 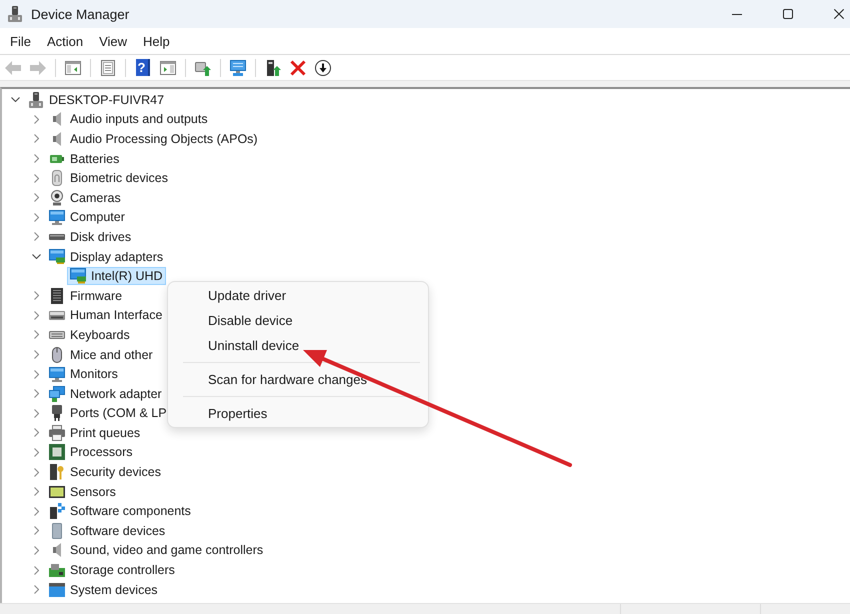 I want to click on sensor-icon, so click(x=57, y=492).